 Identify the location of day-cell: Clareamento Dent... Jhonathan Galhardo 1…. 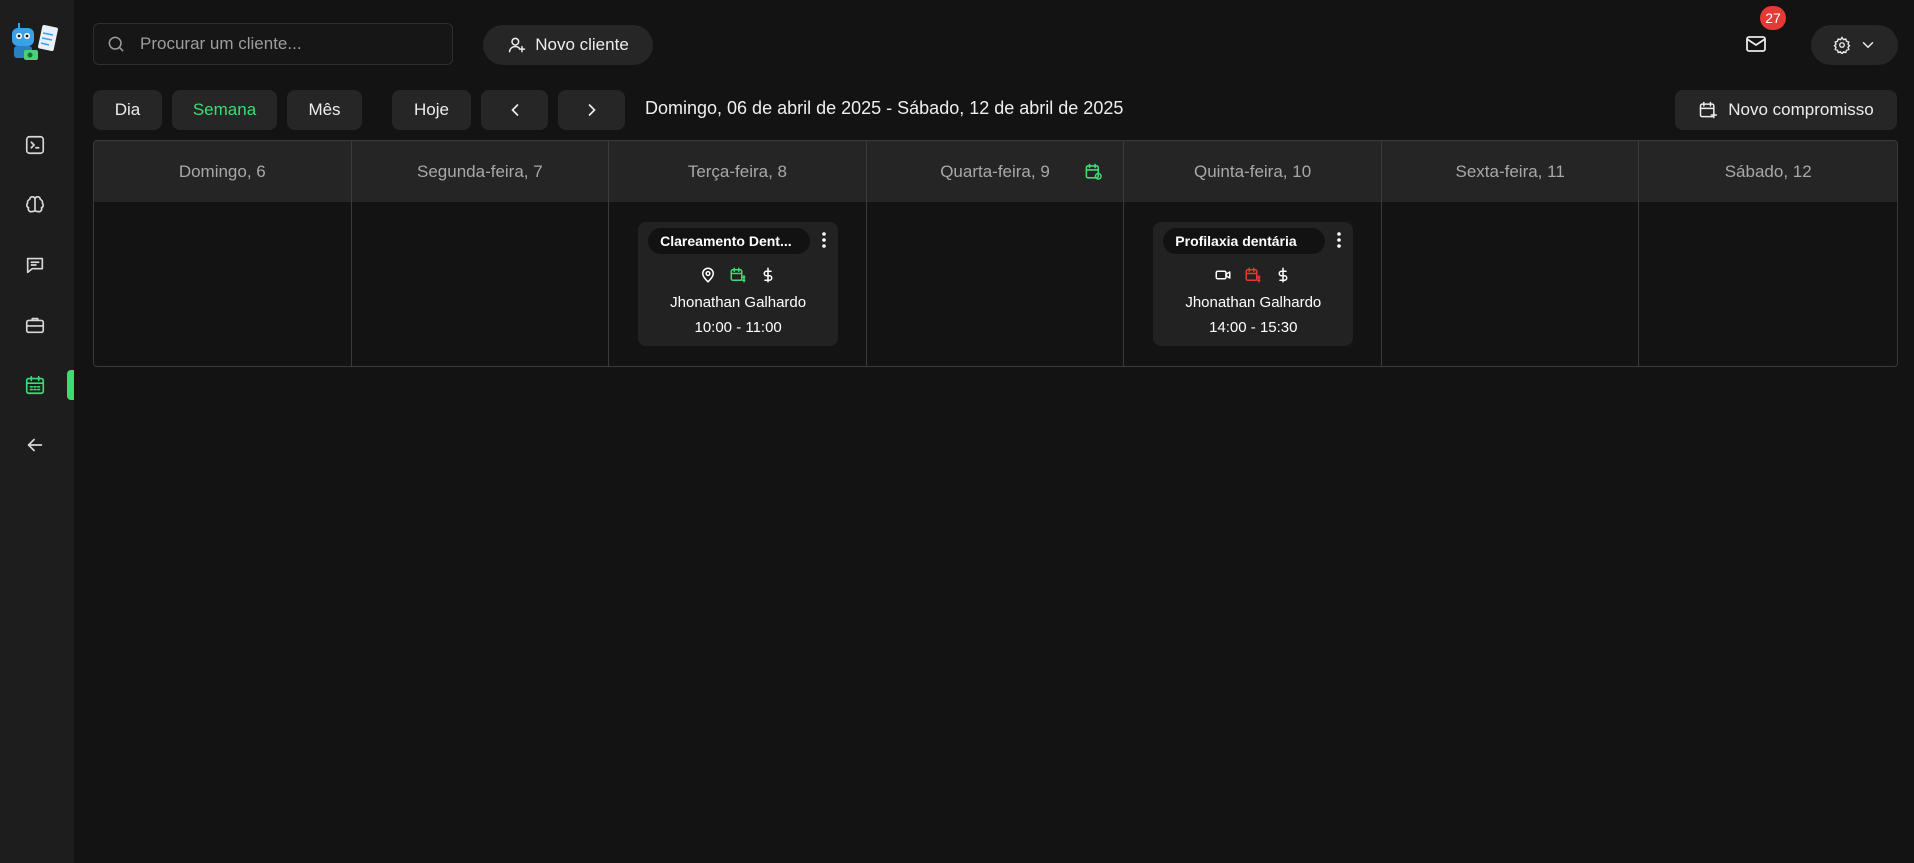
(737, 284).